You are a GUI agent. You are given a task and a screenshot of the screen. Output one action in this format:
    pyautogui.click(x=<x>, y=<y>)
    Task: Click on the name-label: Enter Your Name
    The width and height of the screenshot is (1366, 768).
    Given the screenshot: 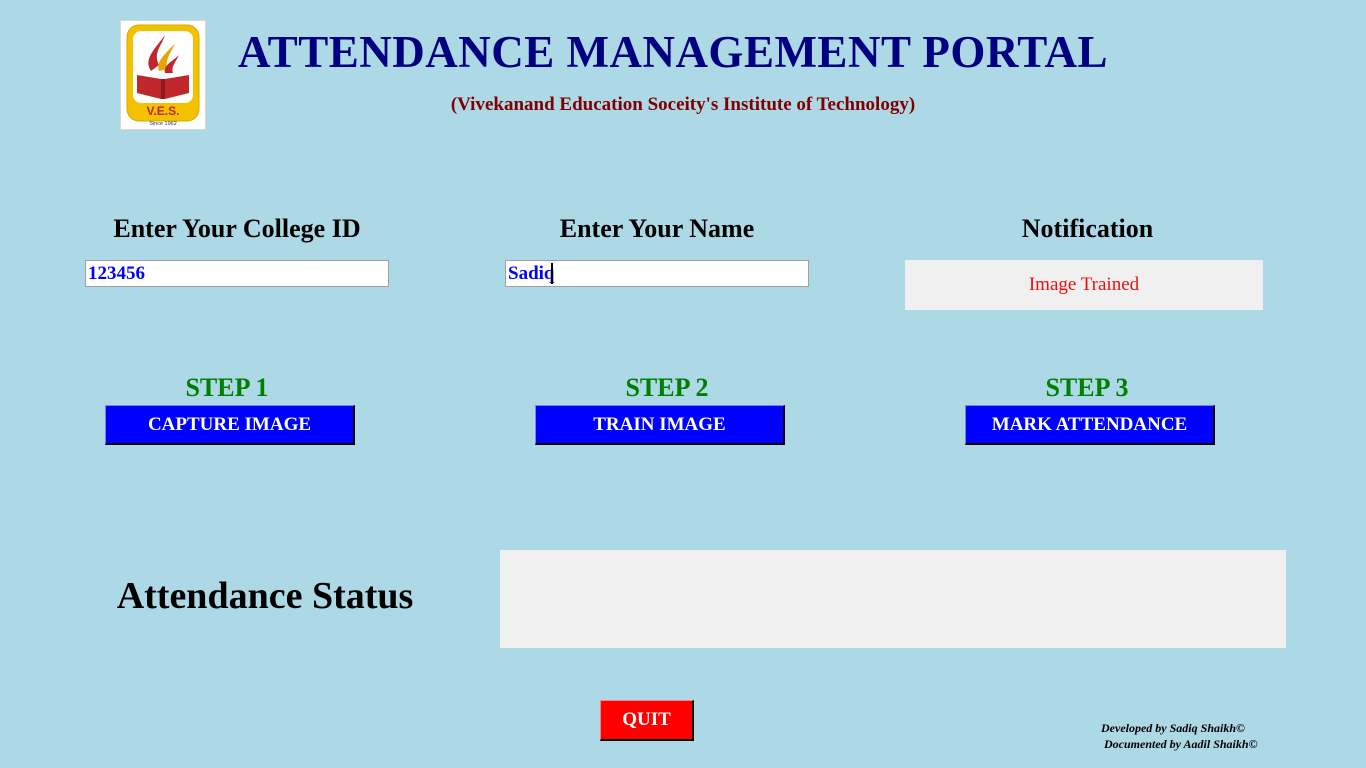 What is the action you would take?
    pyautogui.click(x=657, y=228)
    